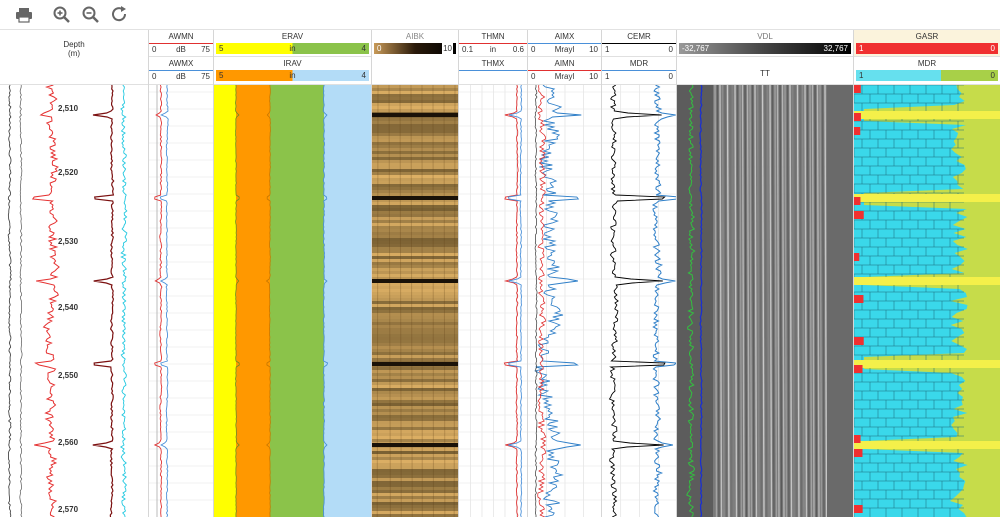 This screenshot has height=517, width=1000. What do you see at coordinates (181, 301) in the screenshot?
I see `amplitude-plot` at bounding box center [181, 301].